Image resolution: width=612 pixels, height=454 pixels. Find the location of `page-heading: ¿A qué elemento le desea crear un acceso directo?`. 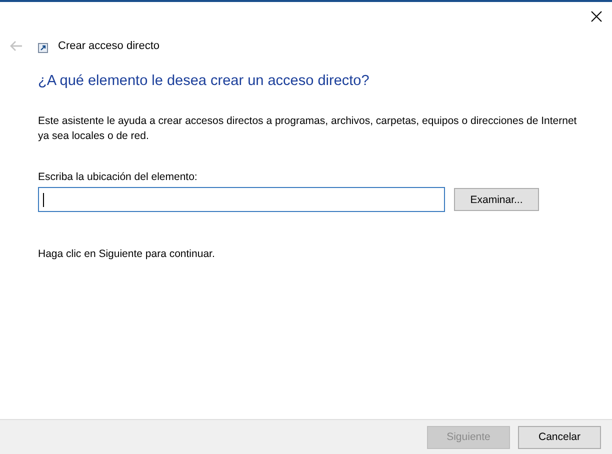

page-heading: ¿A qué elemento le desea crear un acceso directo? is located at coordinates (204, 81).